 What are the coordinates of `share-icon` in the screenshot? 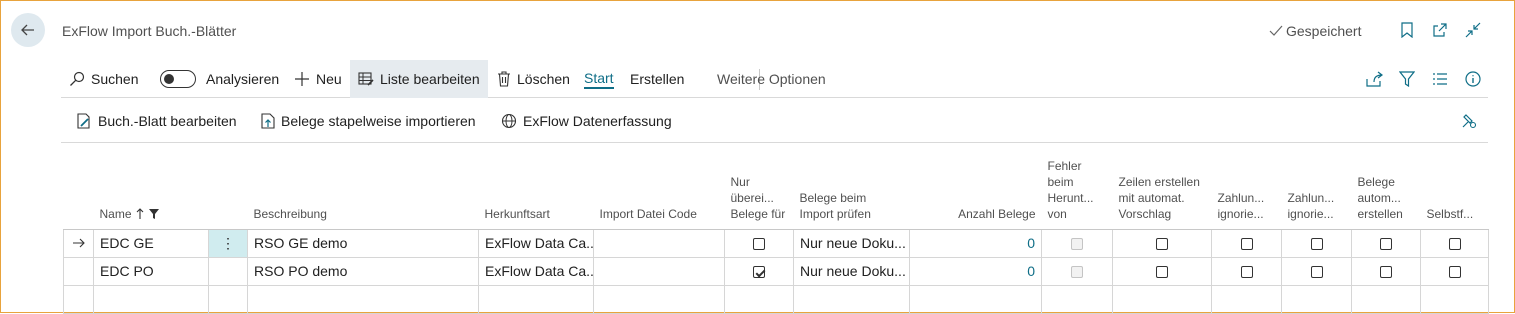 It's located at (1374, 79).